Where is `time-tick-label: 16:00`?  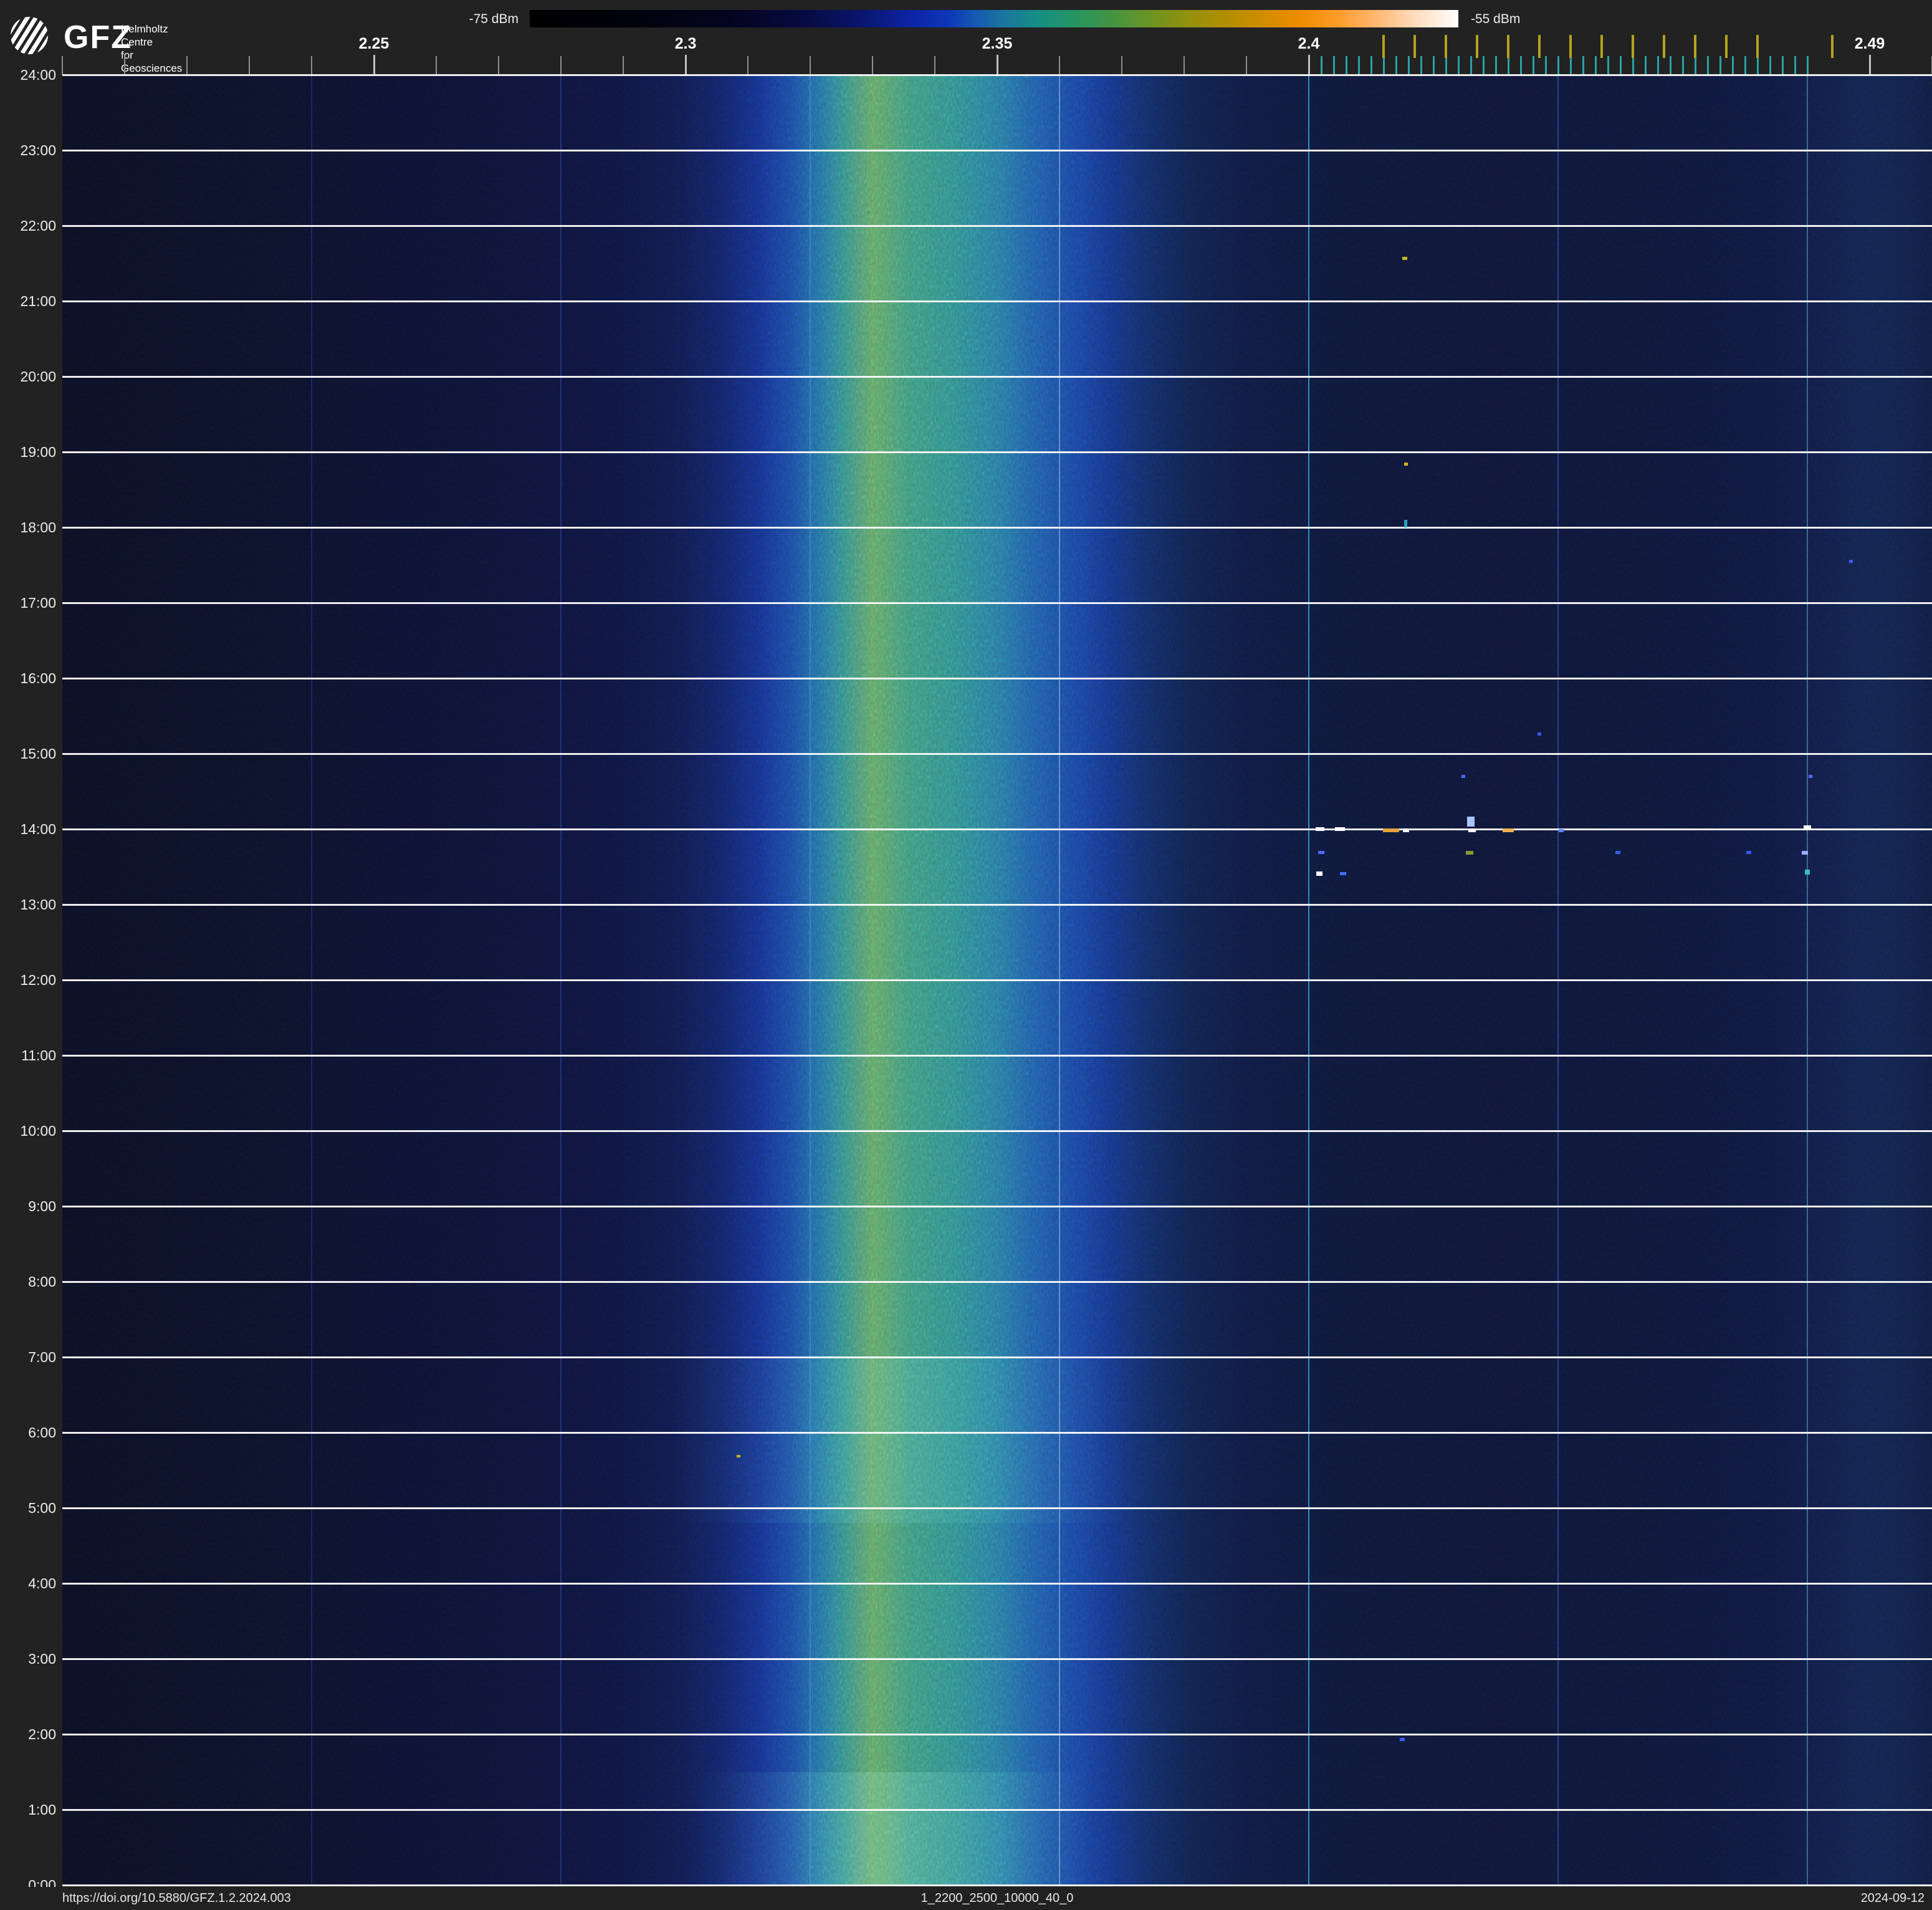 time-tick-label: 16:00 is located at coordinates (38, 678).